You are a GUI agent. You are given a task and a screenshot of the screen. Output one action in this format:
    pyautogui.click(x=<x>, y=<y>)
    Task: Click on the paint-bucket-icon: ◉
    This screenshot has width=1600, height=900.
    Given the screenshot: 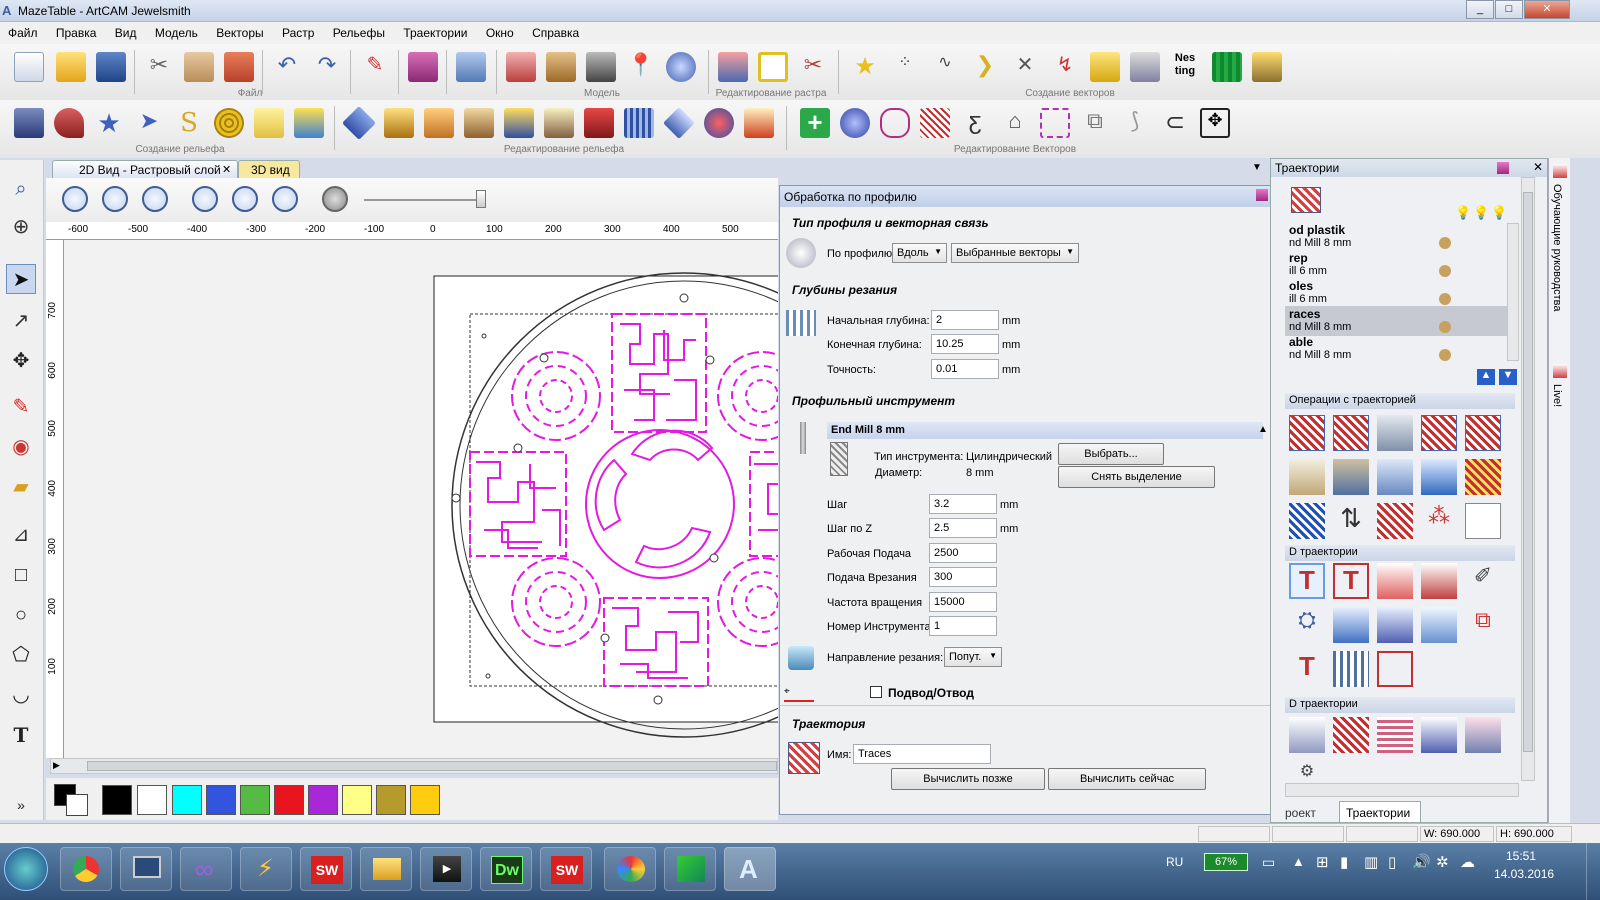 What is the action you would take?
    pyautogui.click(x=21, y=447)
    